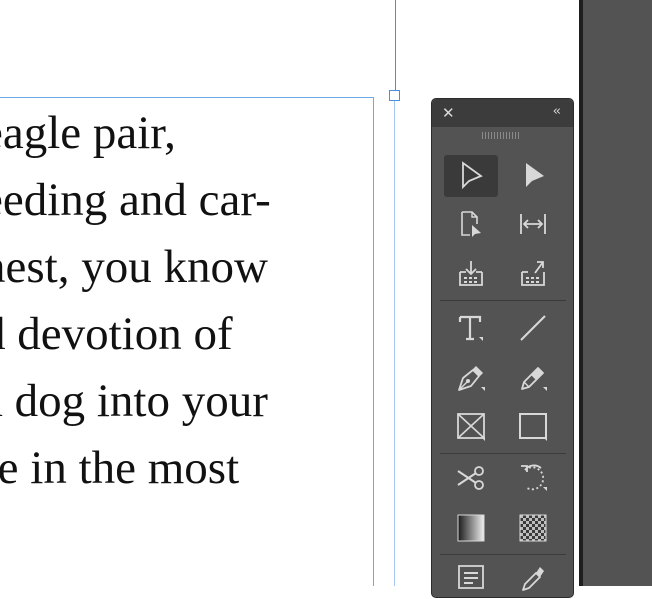 Image resolution: width=652 pixels, height=599 pixels. I want to click on rectangle-tool, so click(533, 426).